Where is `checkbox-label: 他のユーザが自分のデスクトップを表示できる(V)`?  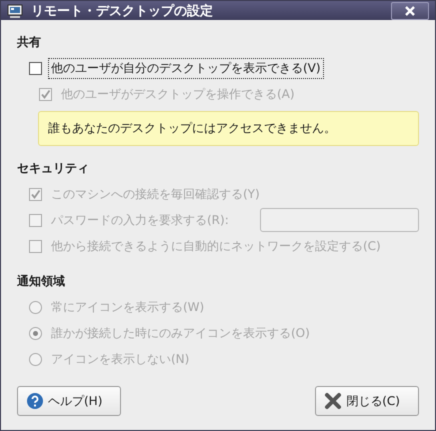 checkbox-label: 他のユーザが自分のデスクトップを表示できる(V) is located at coordinates (186, 68).